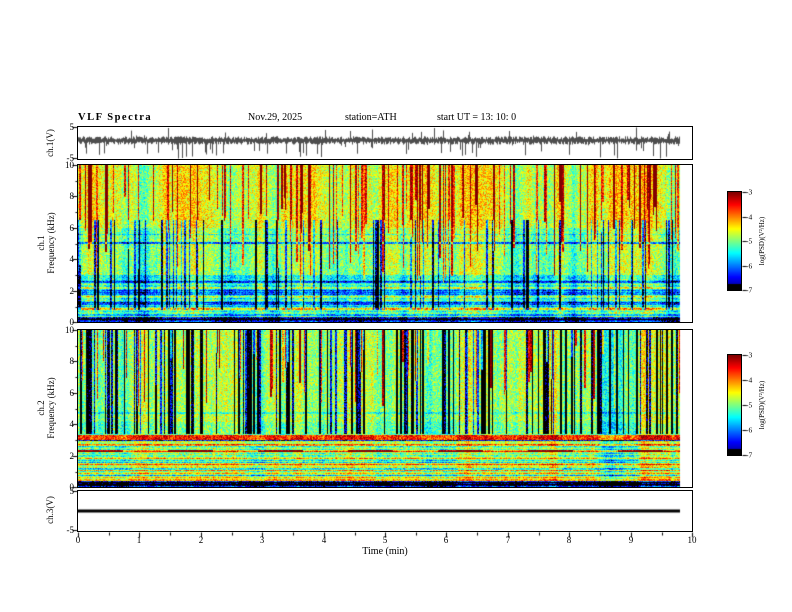 This screenshot has height=612, width=792. I want to click on colorbar-1-tick-label: -7, so click(749, 290).